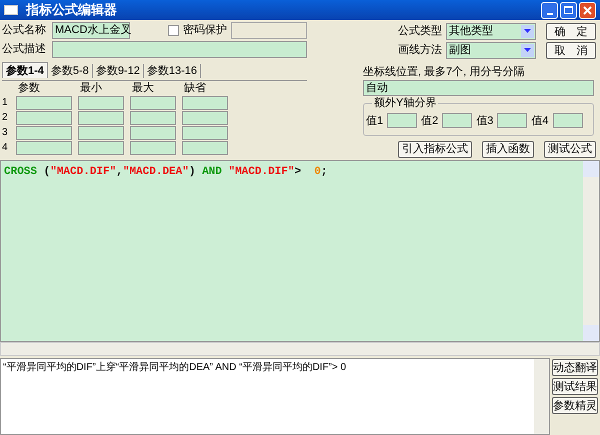  What do you see at coordinates (71, 10) in the screenshot?
I see `window-title: 指标公式编辑器` at bounding box center [71, 10].